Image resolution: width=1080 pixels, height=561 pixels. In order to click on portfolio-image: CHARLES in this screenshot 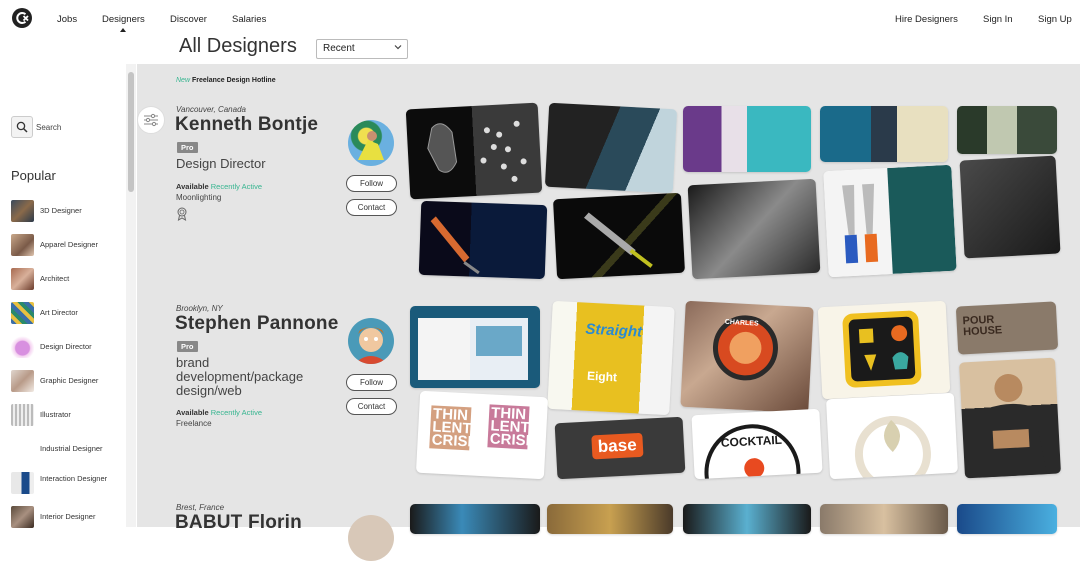, I will do `click(747, 357)`.